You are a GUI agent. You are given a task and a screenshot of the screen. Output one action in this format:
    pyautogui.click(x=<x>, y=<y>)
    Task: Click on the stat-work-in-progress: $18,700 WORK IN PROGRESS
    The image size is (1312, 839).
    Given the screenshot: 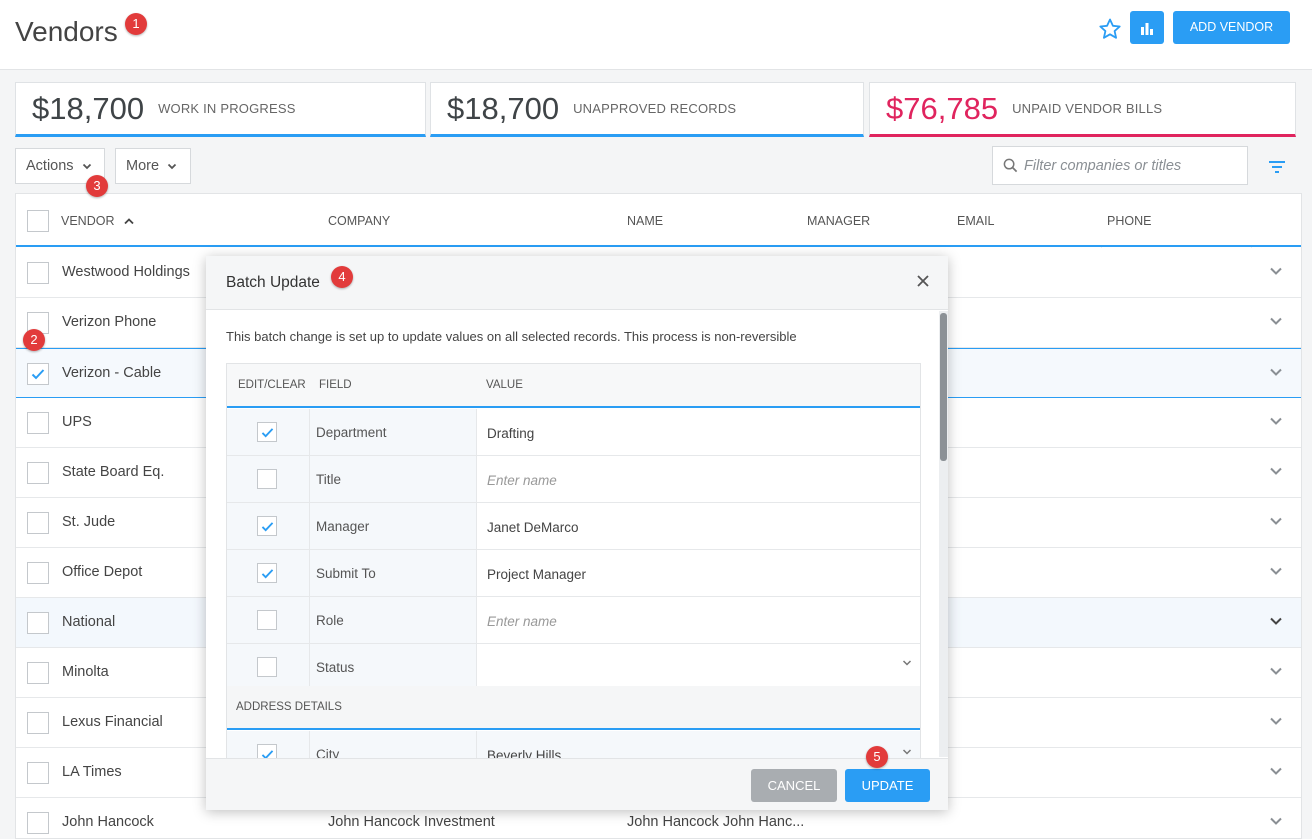 What is the action you would take?
    pyautogui.click(x=220, y=109)
    